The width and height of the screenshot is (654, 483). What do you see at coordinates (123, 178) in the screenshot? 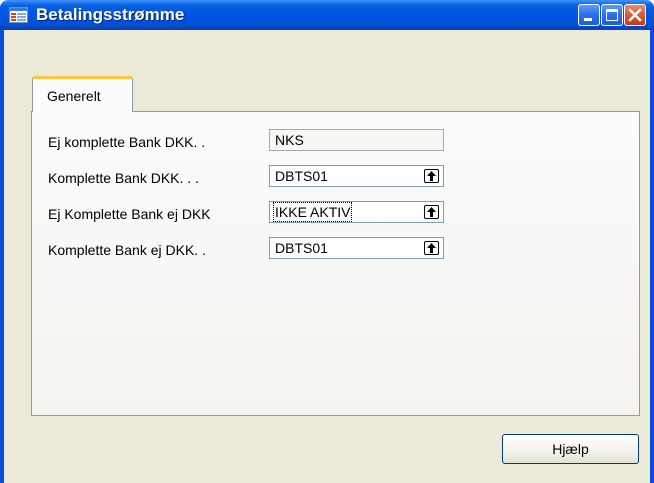
I see `field-label-komplette-bank-dkk: Komplette Bank DKK. . .` at bounding box center [123, 178].